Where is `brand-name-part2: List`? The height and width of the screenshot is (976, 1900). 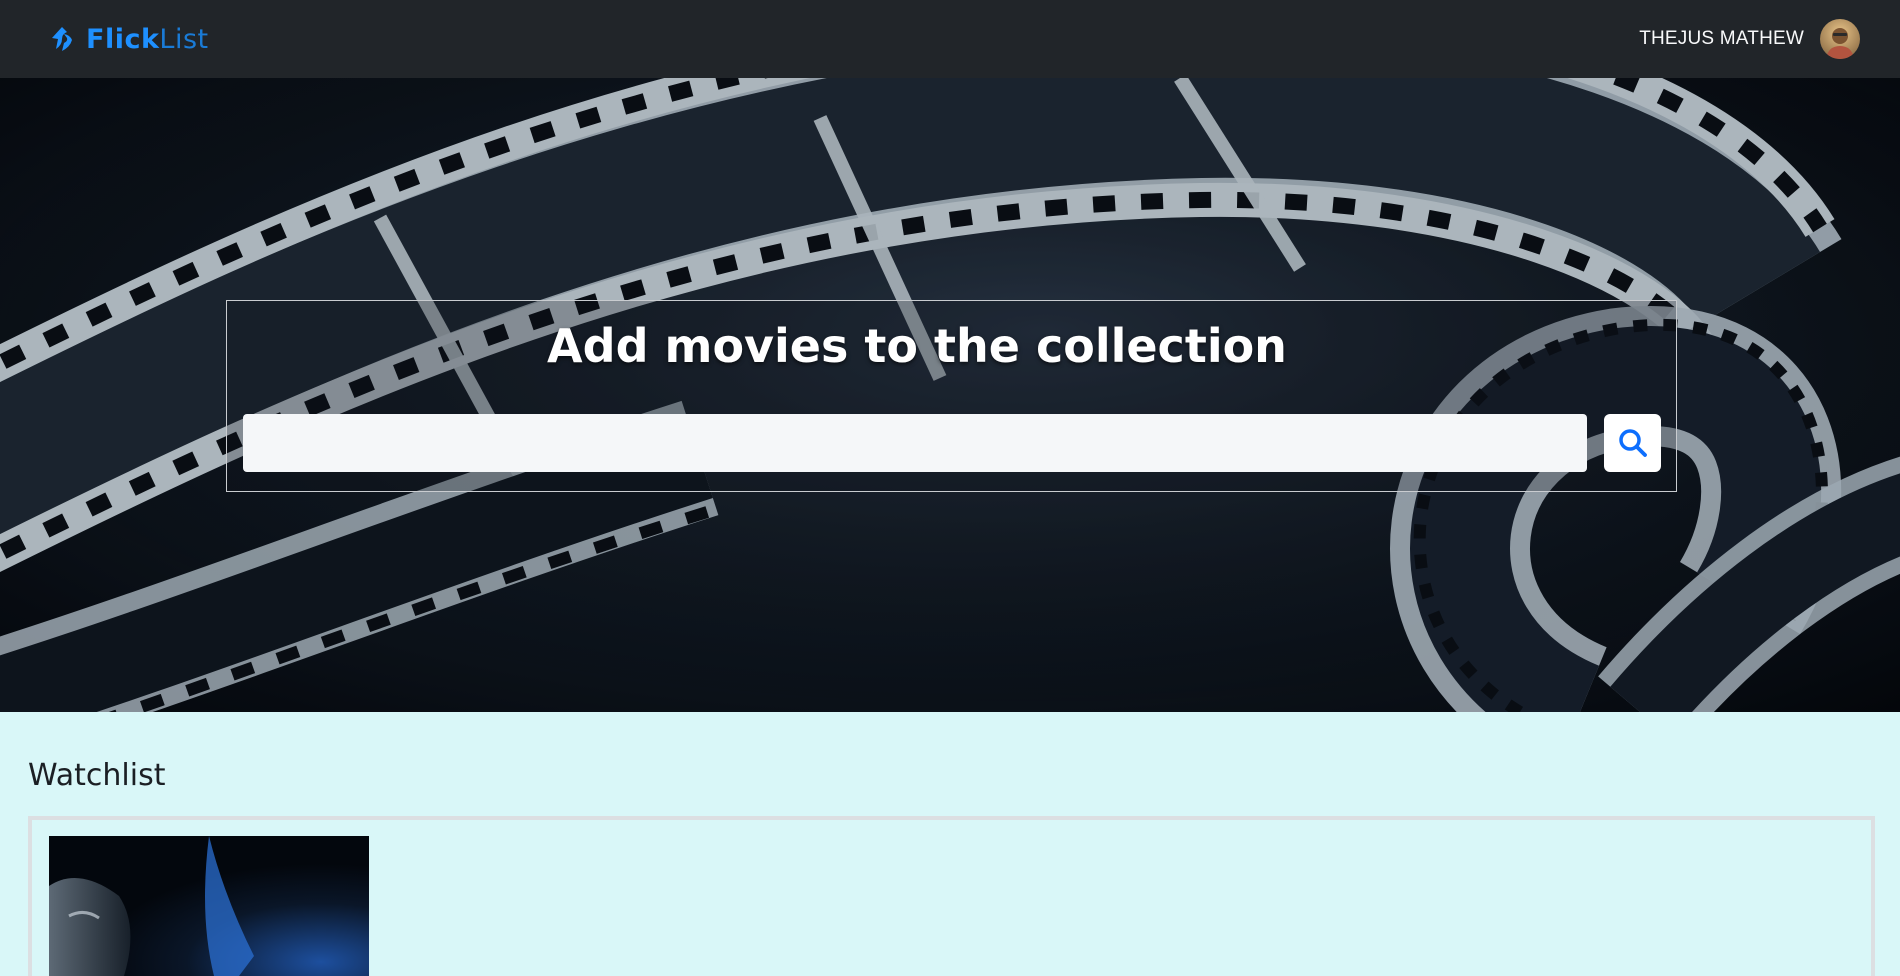 brand-name-part2: List is located at coordinates (184, 39).